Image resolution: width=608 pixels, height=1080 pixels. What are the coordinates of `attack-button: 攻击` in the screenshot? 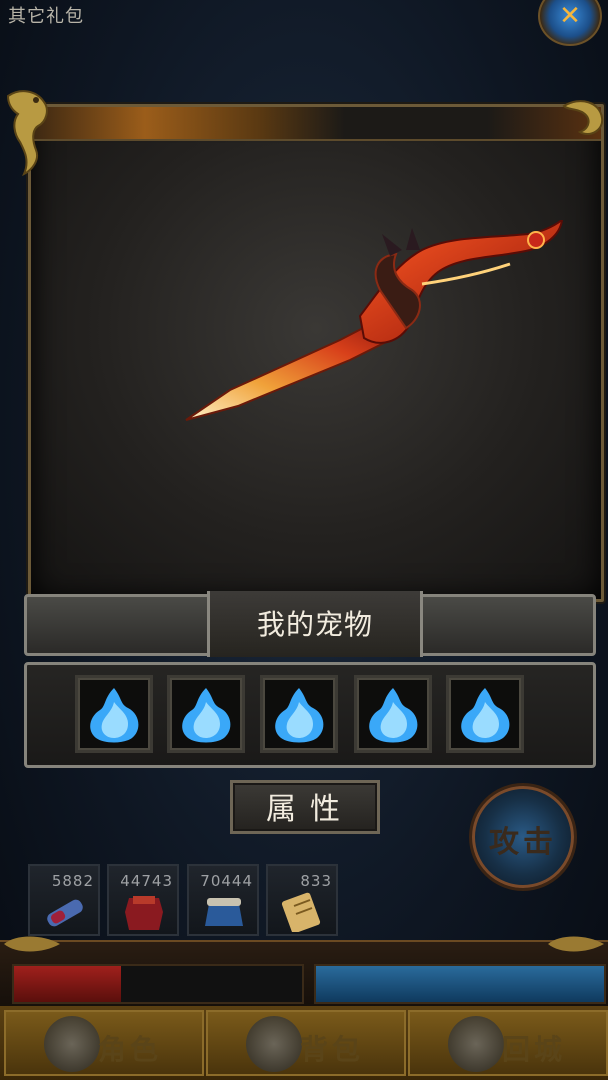 It's located at (523, 837).